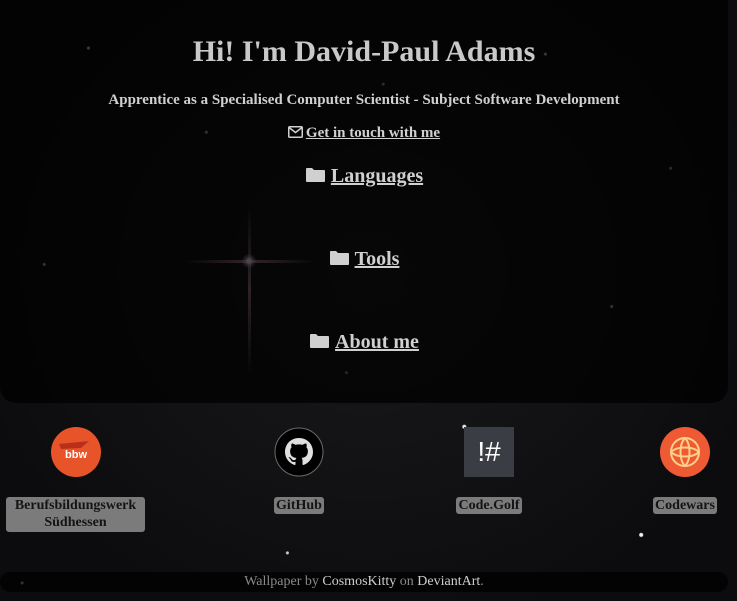 This screenshot has width=737, height=601. I want to click on section-about-me: About me, so click(364, 342).